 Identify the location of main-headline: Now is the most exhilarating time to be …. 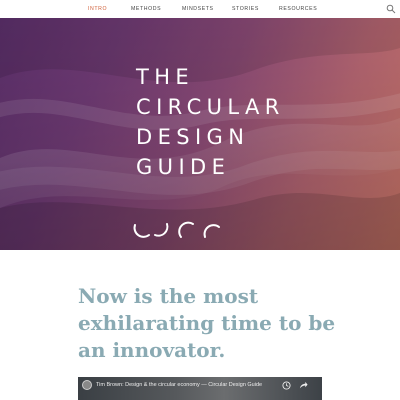
(207, 323).